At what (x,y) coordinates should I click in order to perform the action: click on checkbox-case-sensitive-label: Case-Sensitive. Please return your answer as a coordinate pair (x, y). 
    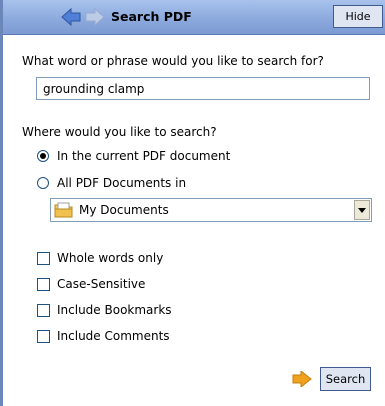
    Looking at the image, I should click on (101, 284).